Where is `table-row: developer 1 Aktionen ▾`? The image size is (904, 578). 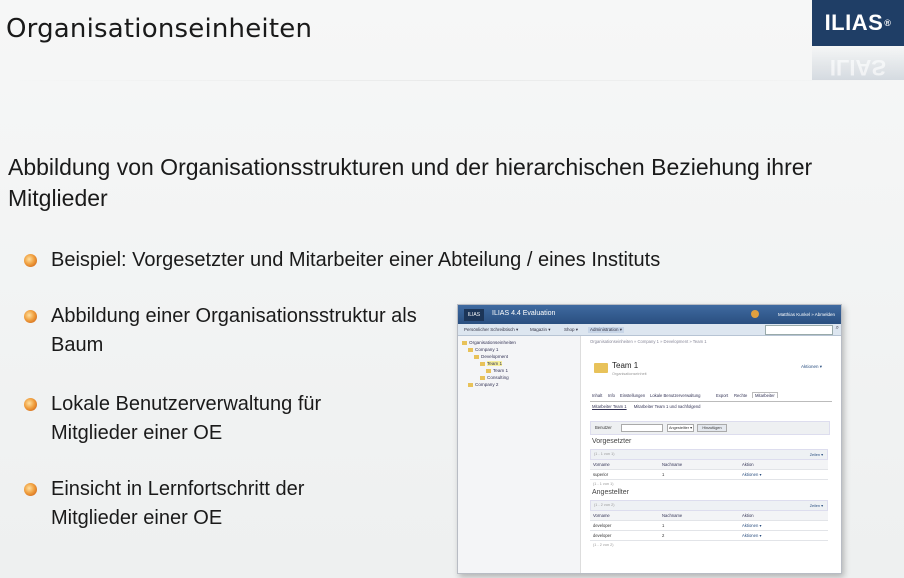
table-row: developer 1 Aktionen ▾ is located at coordinates (709, 526).